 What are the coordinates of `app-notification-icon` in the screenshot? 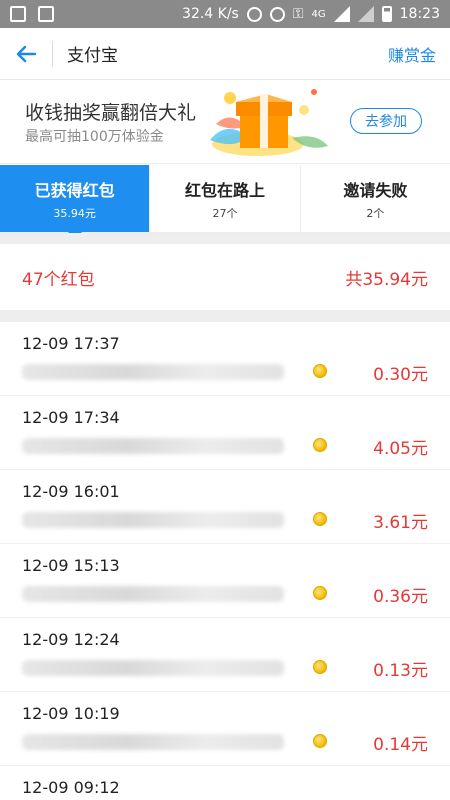 It's located at (18, 14).